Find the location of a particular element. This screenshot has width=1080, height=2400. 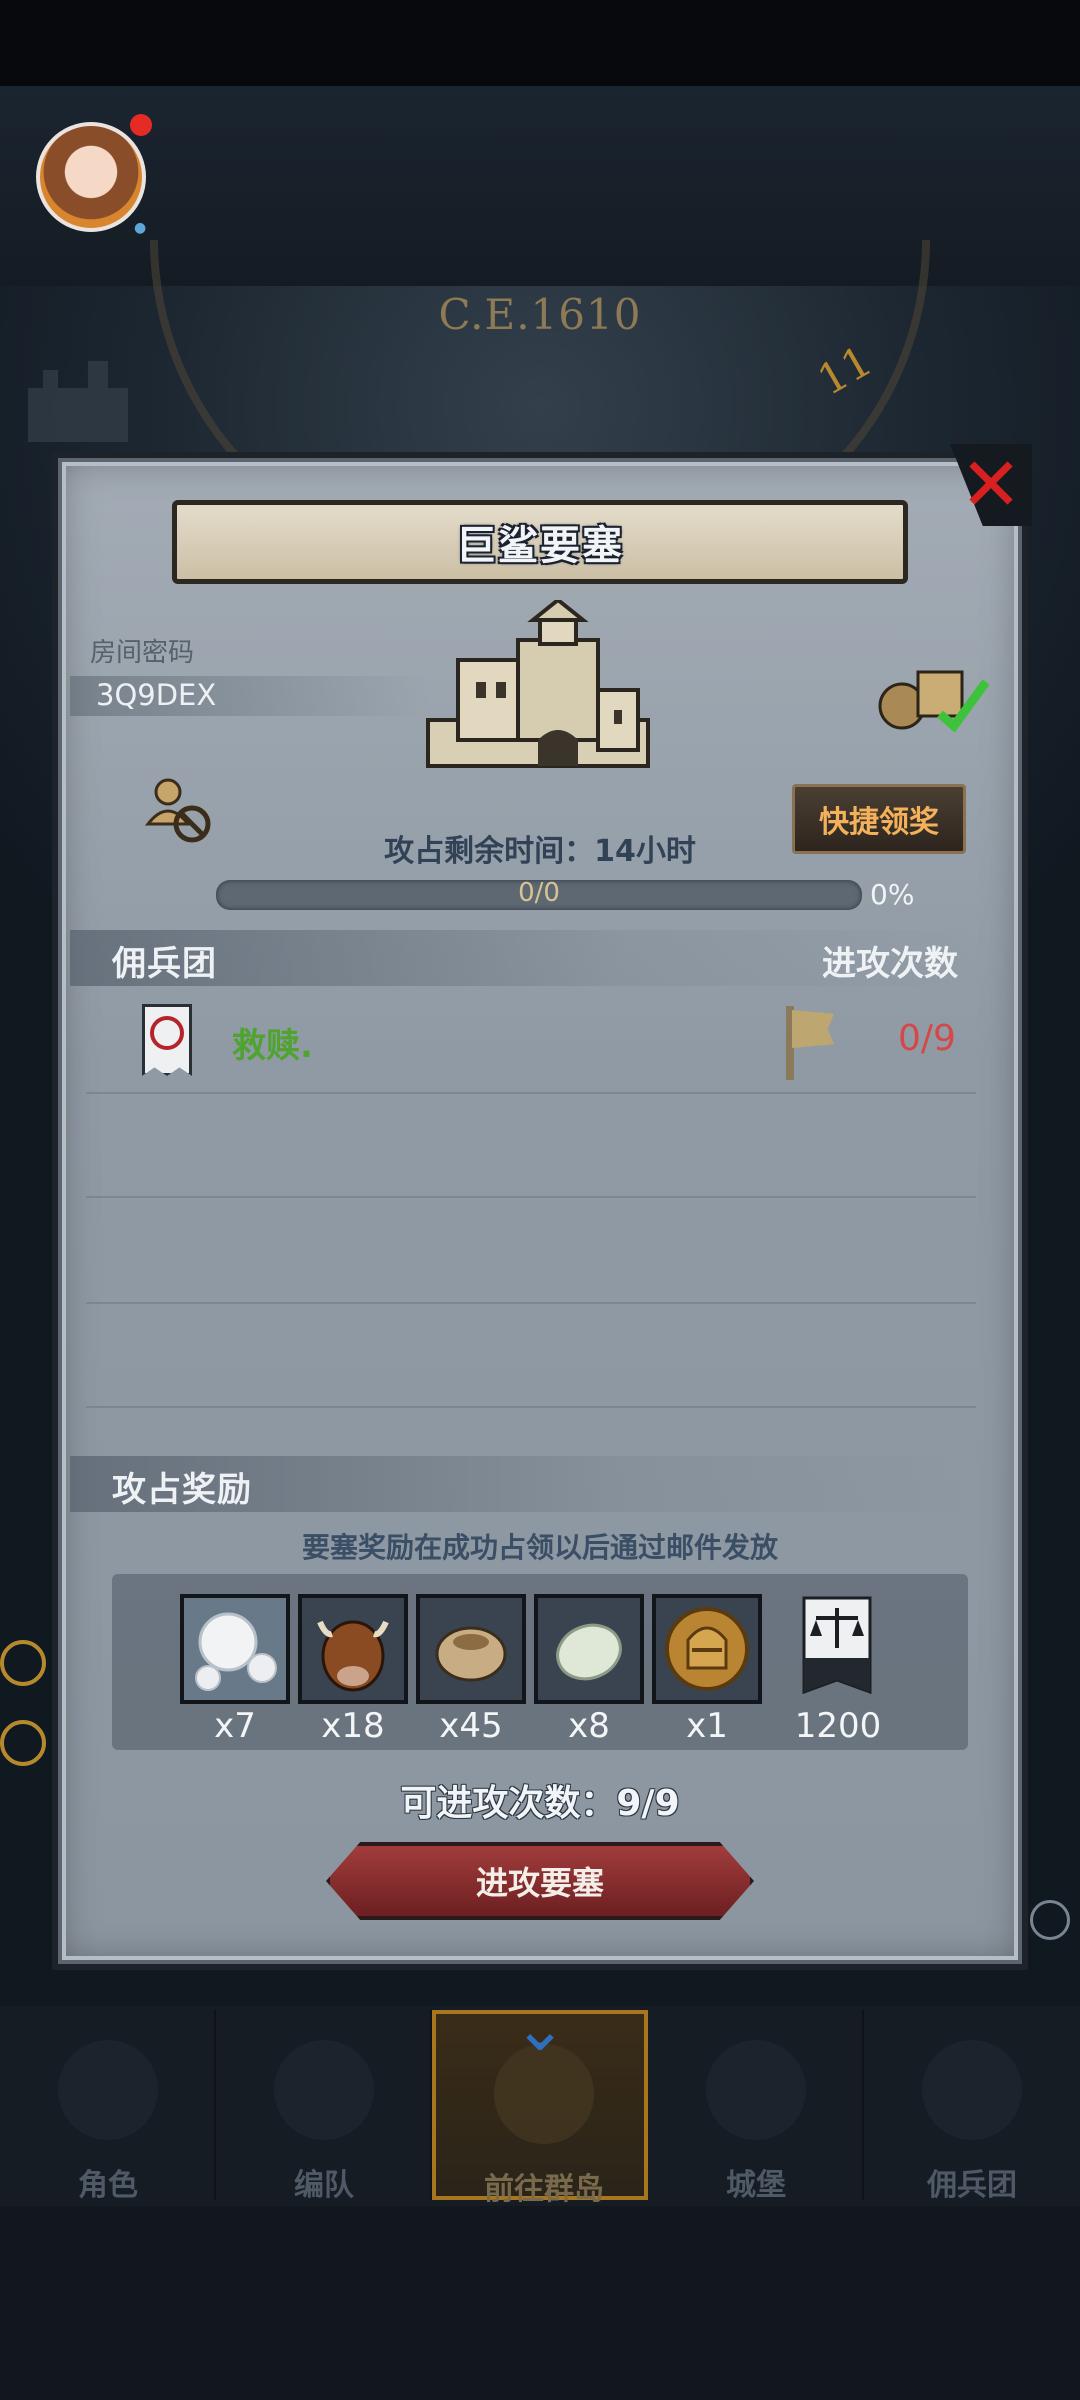

formation-icon is located at coordinates (324, 2090).